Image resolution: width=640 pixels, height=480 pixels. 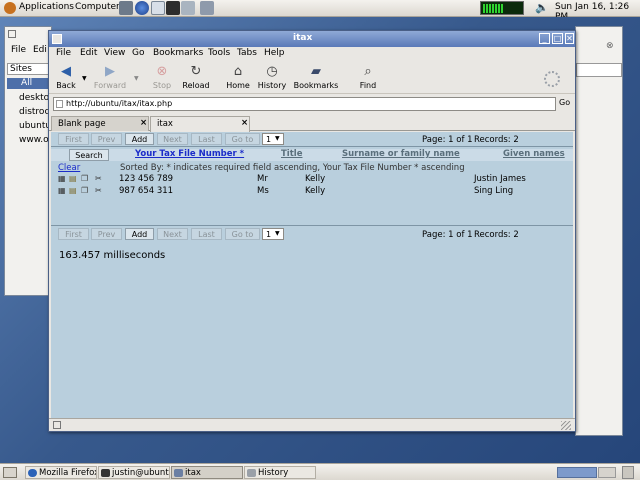 What do you see at coordinates (304, 104) in the screenshot?
I see `url-input: http://ubuntu/itax/itax.php` at bounding box center [304, 104].